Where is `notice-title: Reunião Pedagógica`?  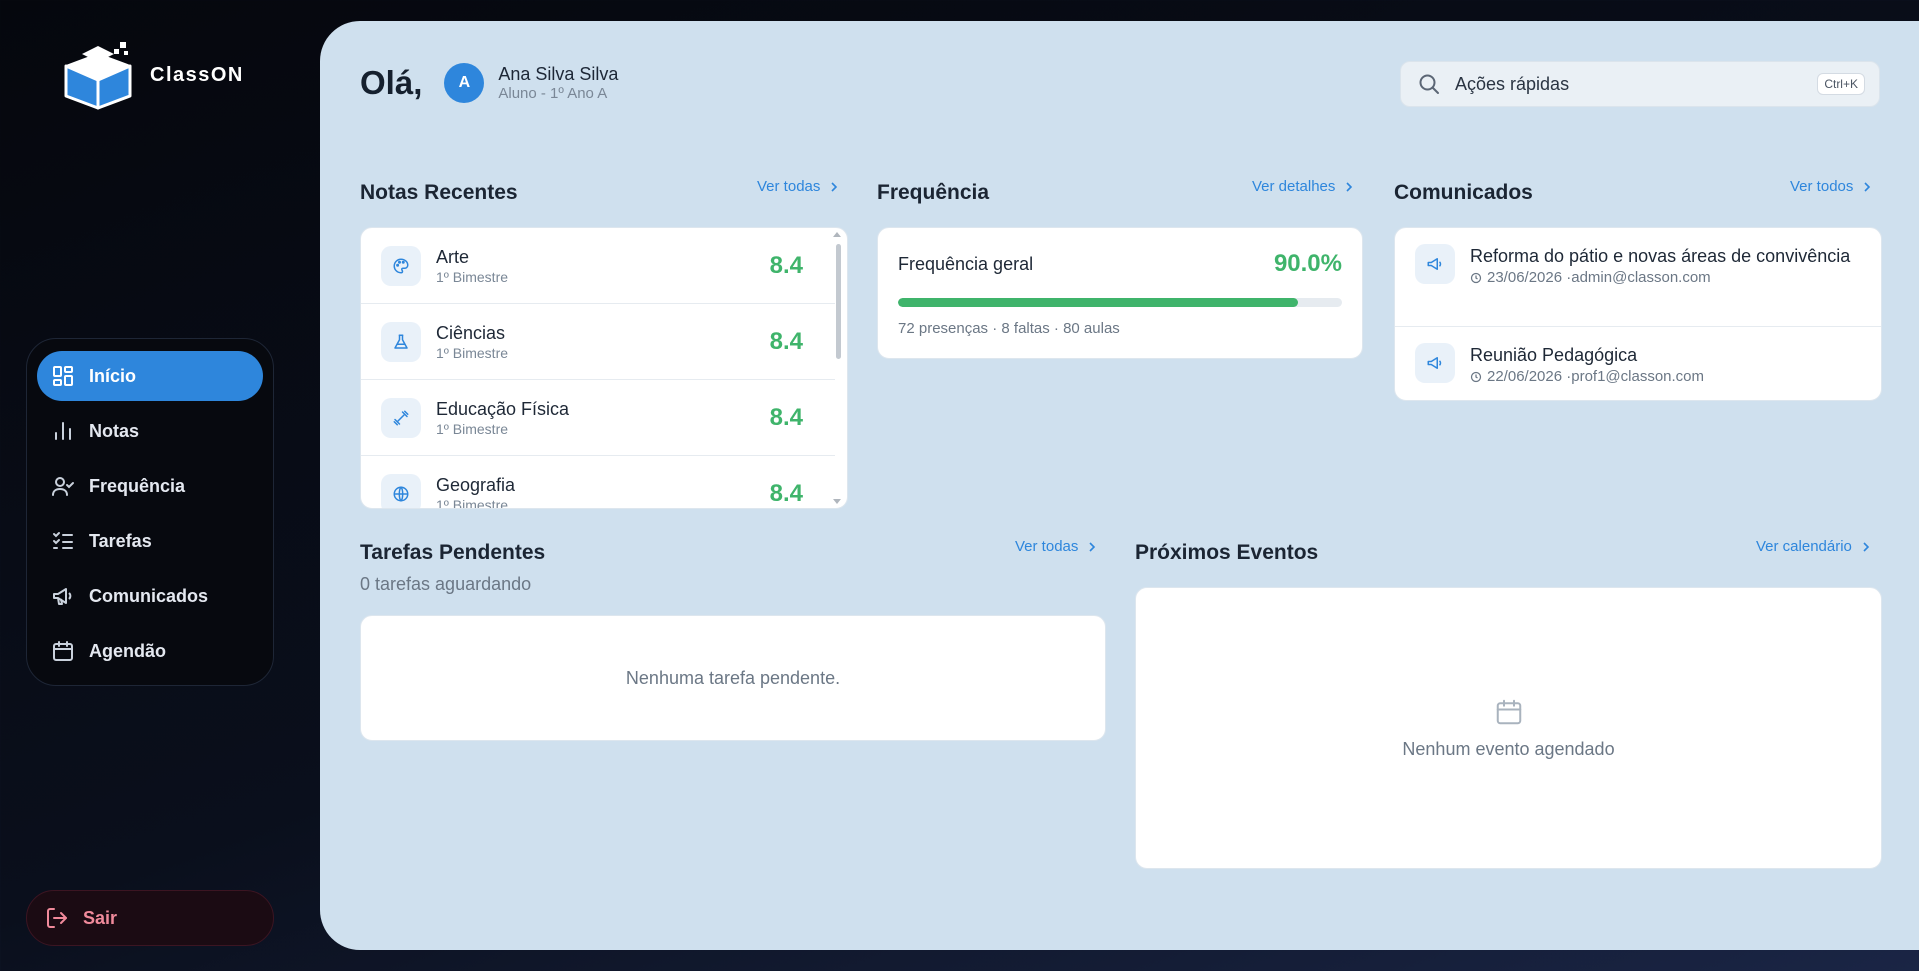 notice-title: Reunião Pedagógica is located at coordinates (1554, 355).